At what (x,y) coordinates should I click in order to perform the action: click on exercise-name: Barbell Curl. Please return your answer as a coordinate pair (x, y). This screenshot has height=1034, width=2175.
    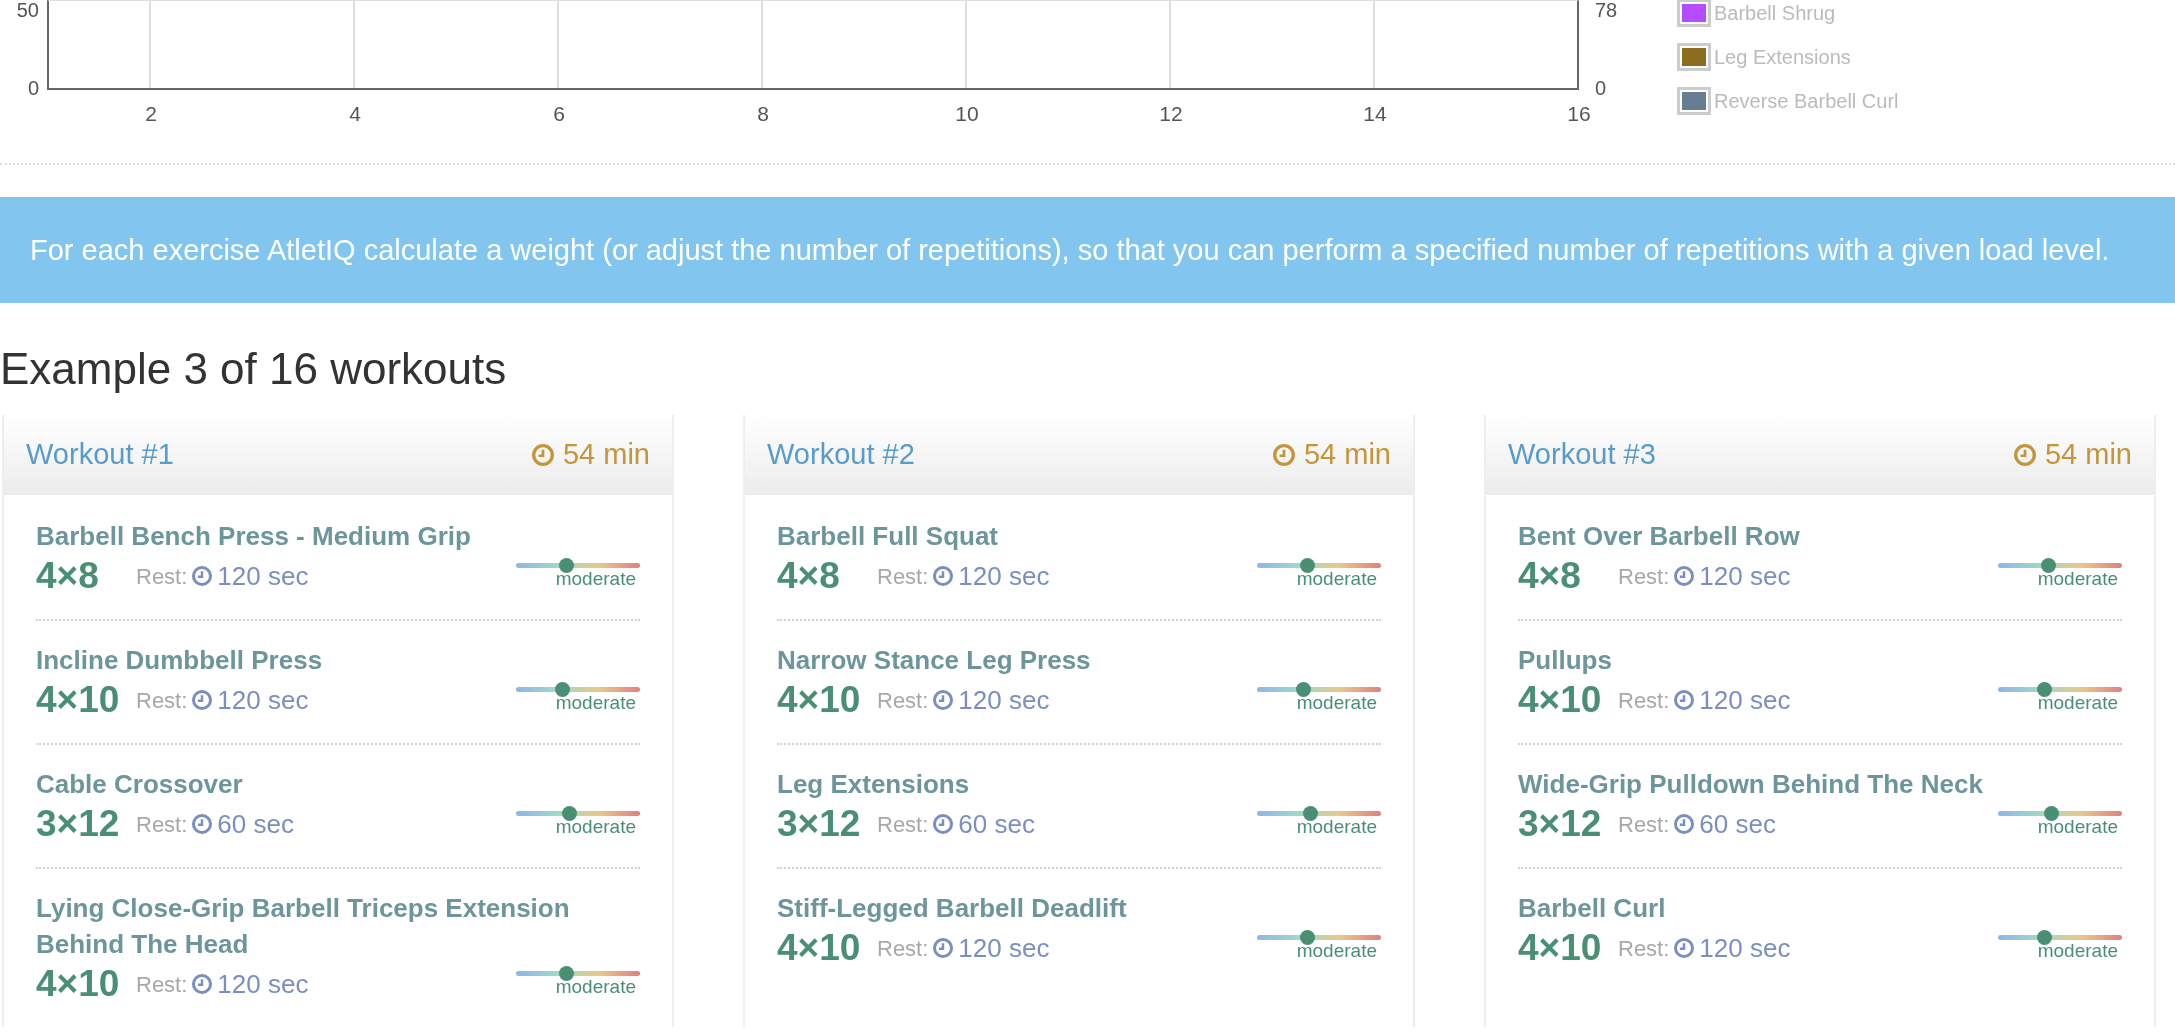
    Looking at the image, I should click on (1592, 908).